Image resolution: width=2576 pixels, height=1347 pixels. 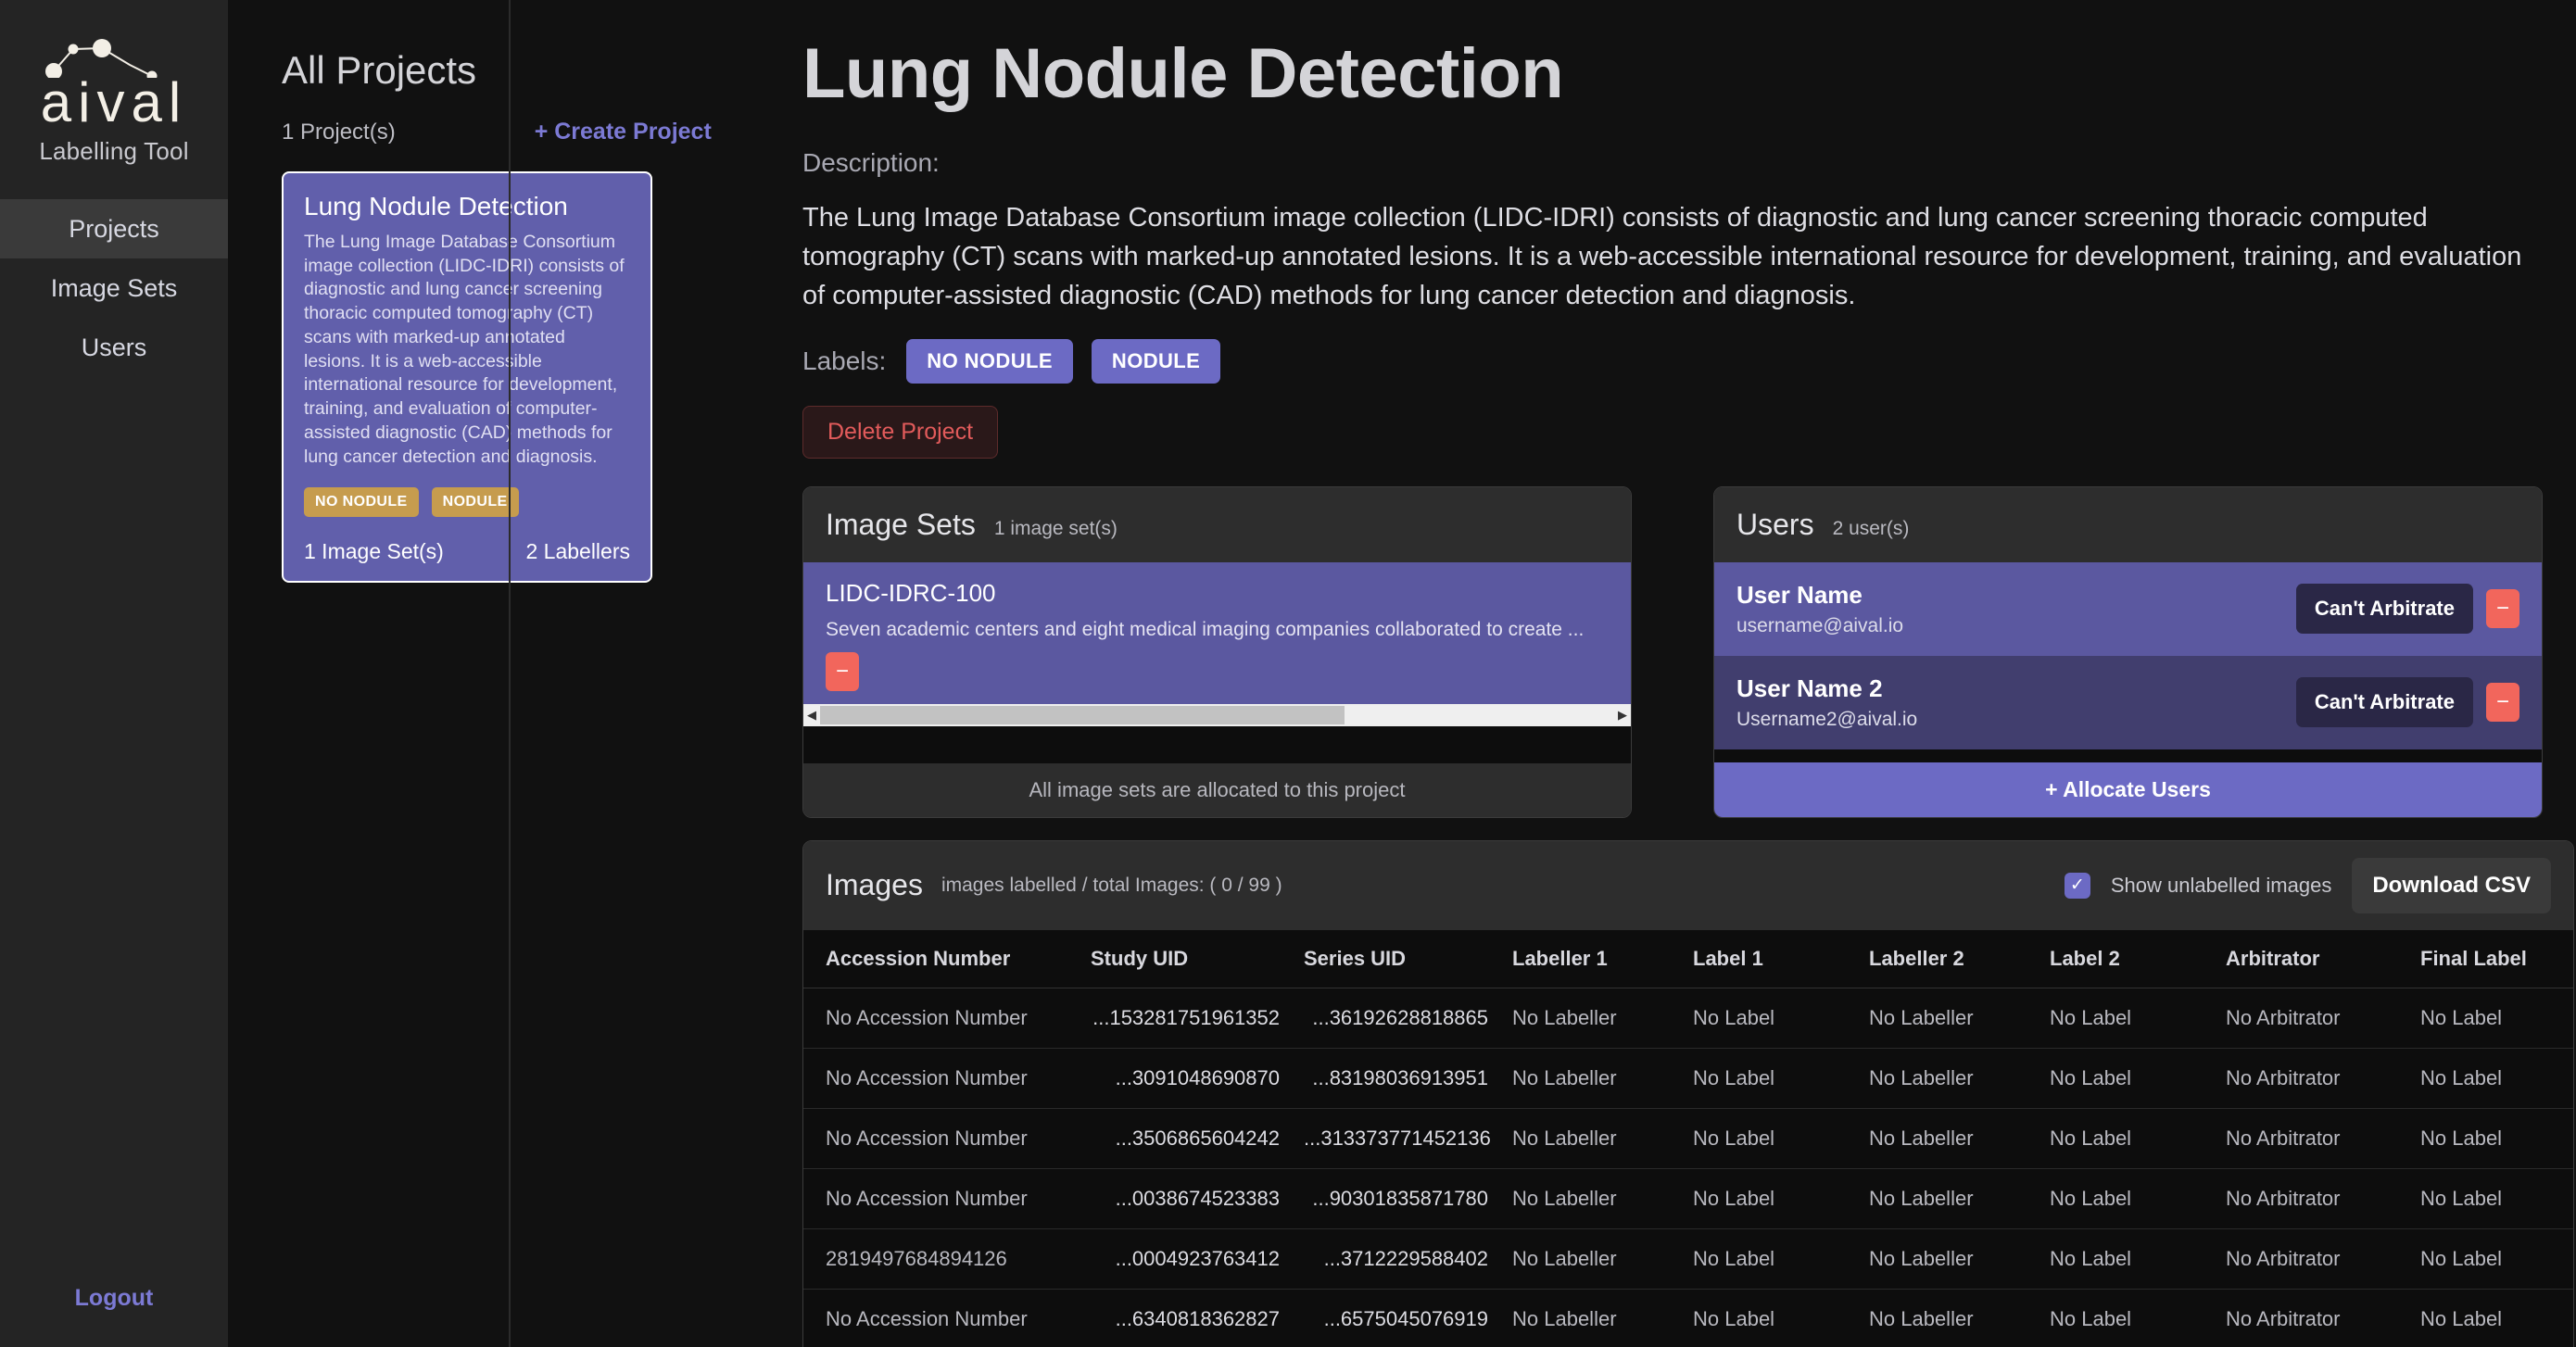 I want to click on user-name: User Name, so click(x=1799, y=594).